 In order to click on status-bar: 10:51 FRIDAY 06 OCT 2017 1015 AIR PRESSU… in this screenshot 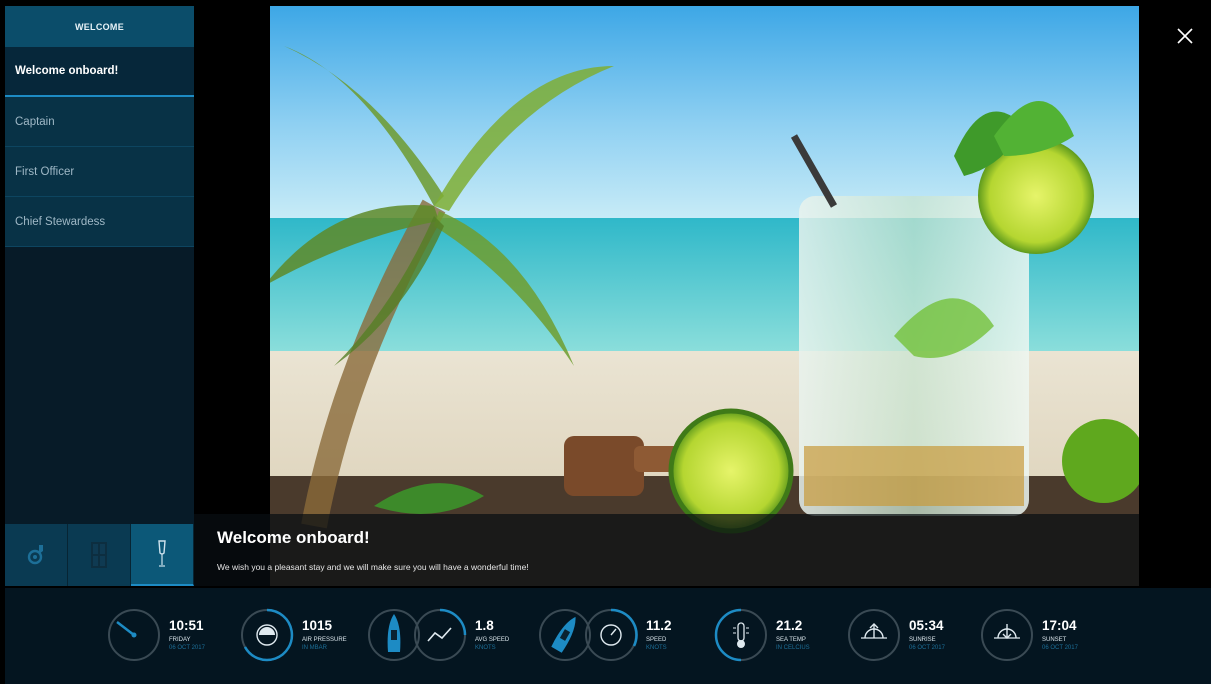, I will do `click(608, 636)`.